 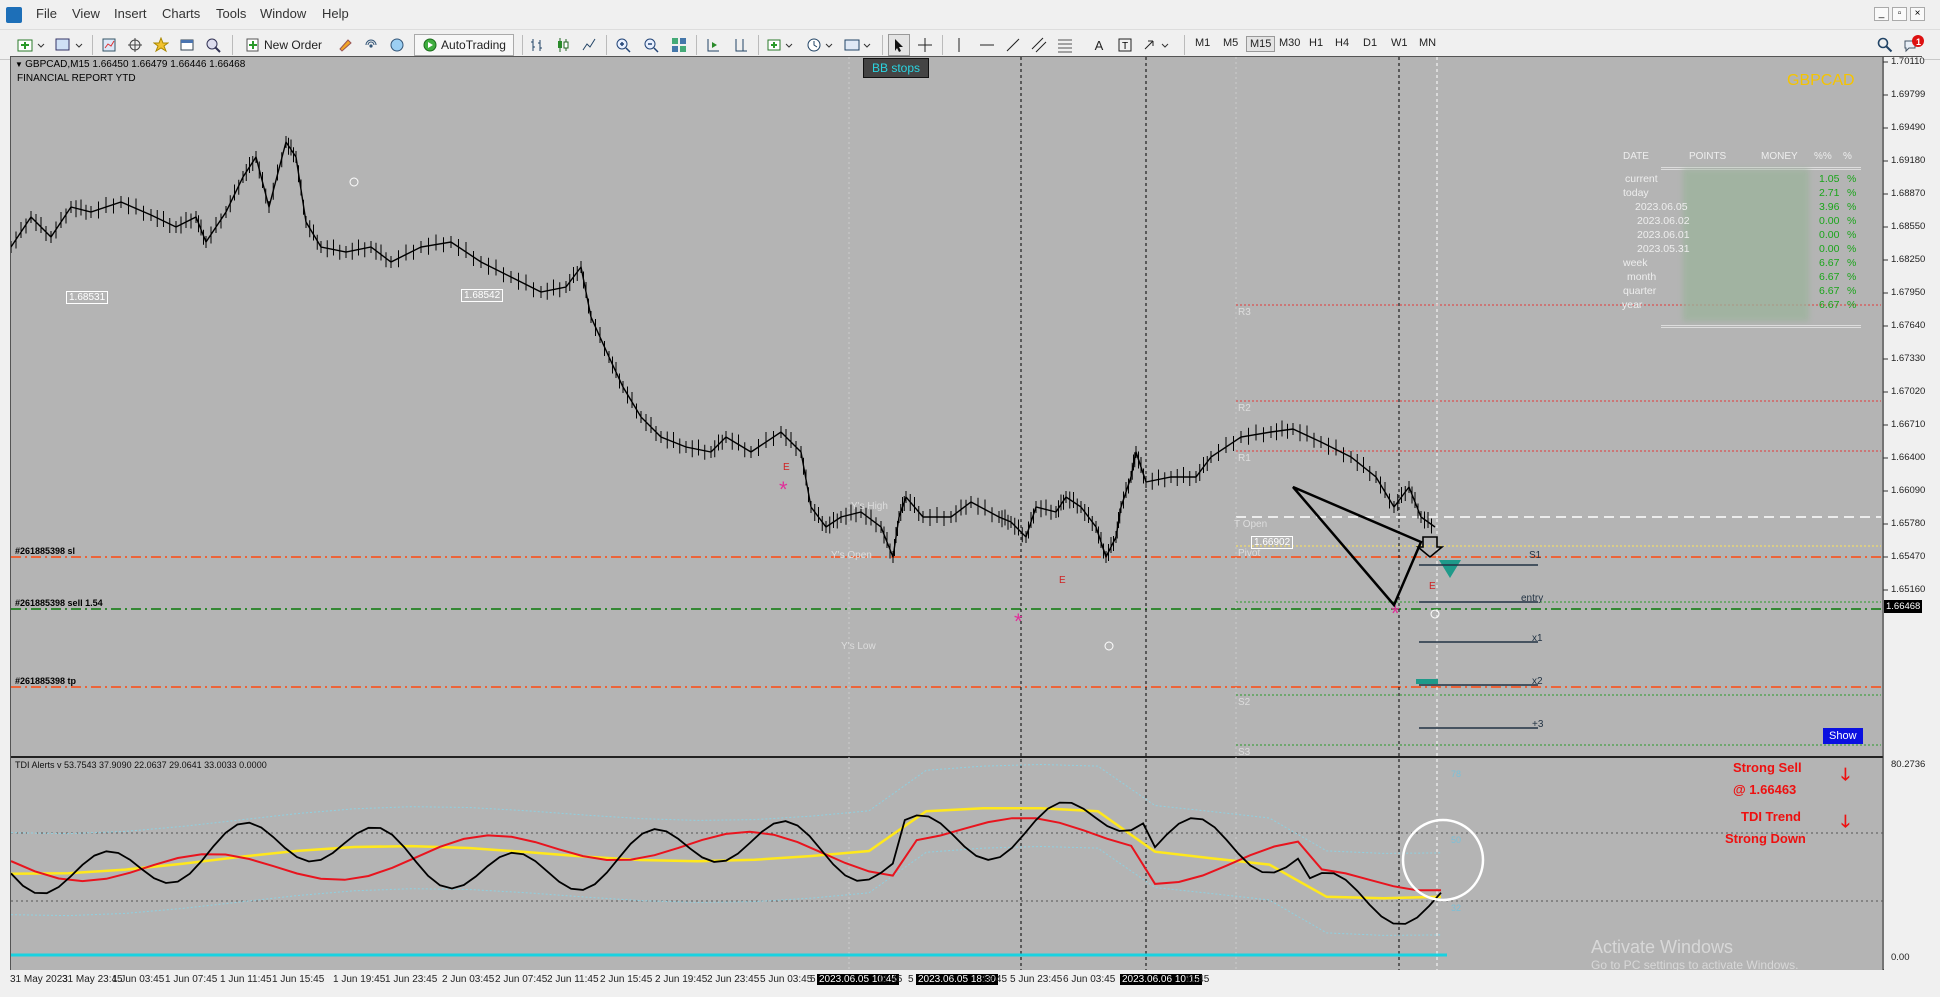 What do you see at coordinates (1399, 43) in the screenshot?
I see `timeframe-w1: W1` at bounding box center [1399, 43].